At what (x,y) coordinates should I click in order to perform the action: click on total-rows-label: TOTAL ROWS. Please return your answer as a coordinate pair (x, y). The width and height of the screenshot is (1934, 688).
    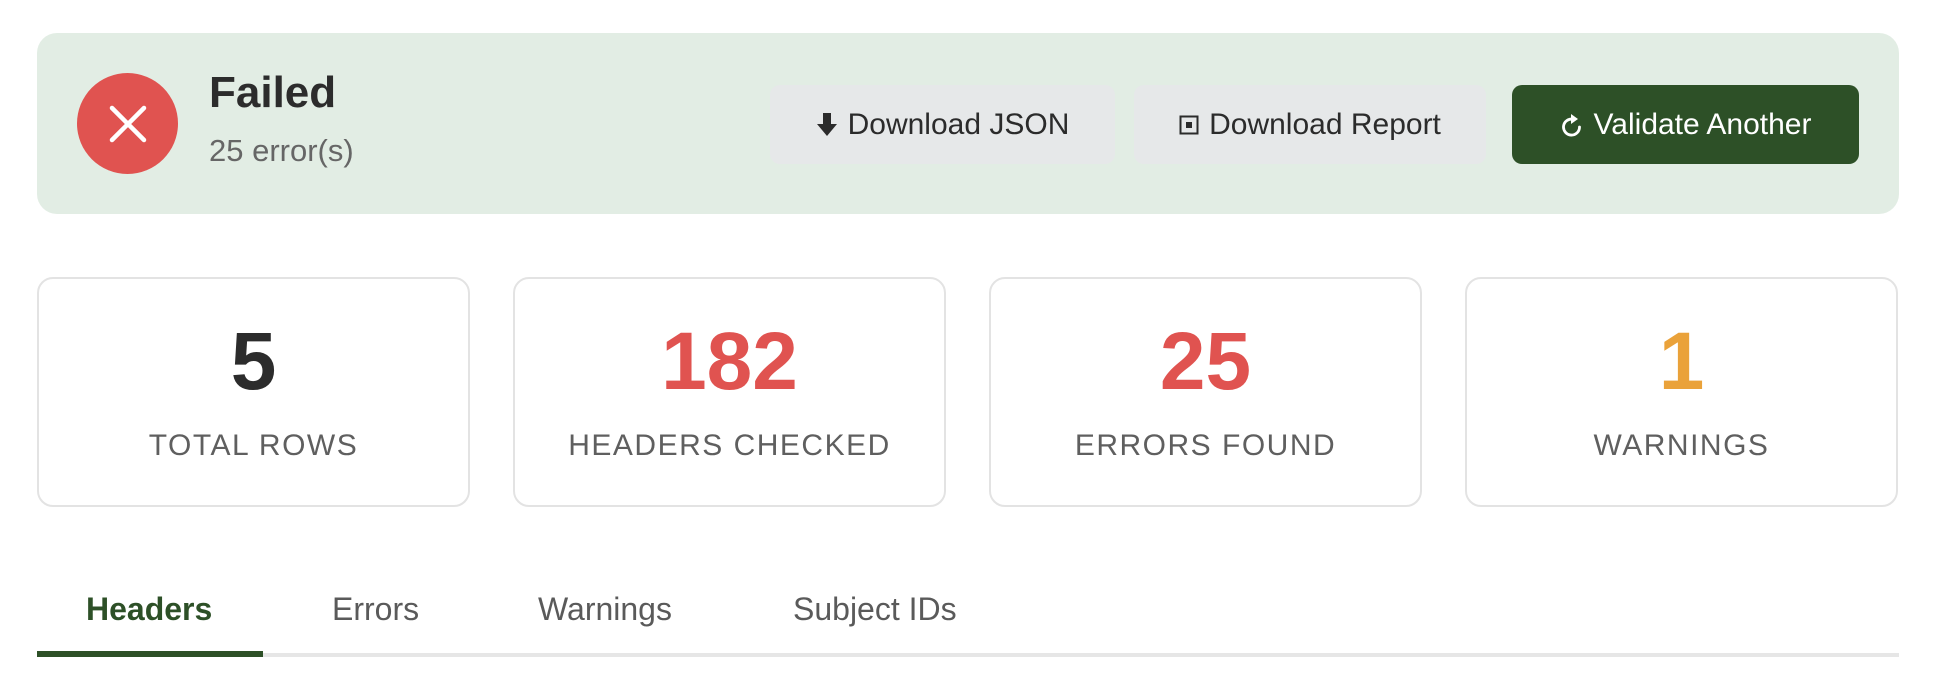
    Looking at the image, I should click on (253, 445).